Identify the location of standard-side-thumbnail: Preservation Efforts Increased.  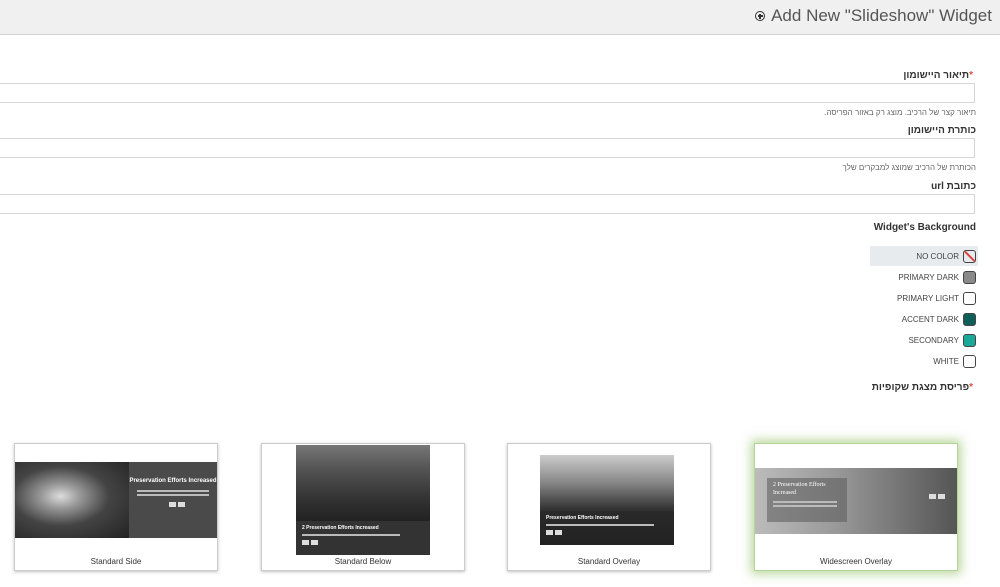
(116, 500).